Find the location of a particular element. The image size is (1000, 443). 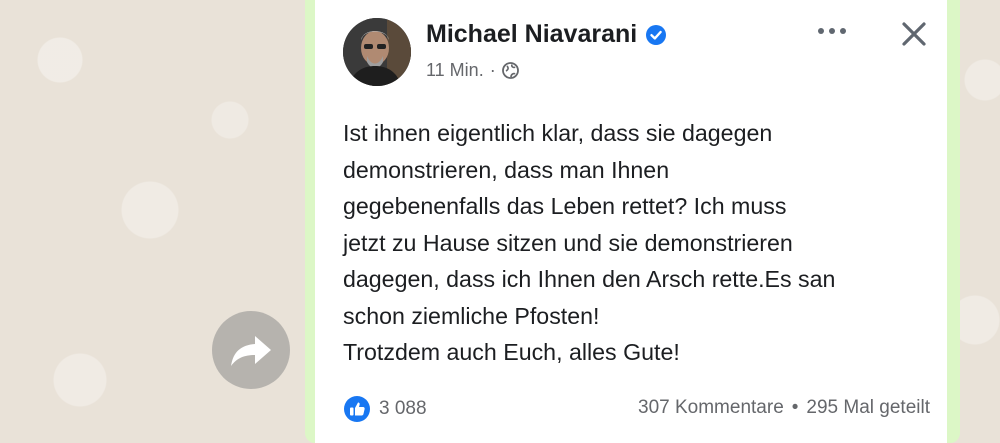

forward-icon is located at coordinates (251, 351).